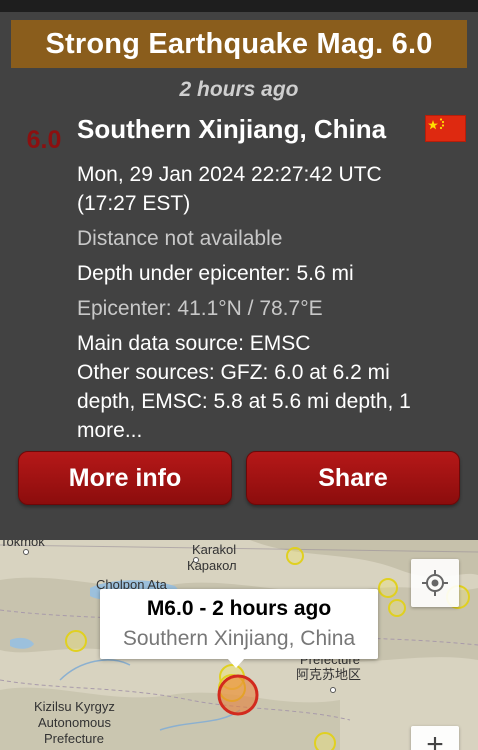 This screenshot has height=750, width=478. What do you see at coordinates (212, 565) in the screenshot?
I see `map-label-karakol-ru: Каракол` at bounding box center [212, 565].